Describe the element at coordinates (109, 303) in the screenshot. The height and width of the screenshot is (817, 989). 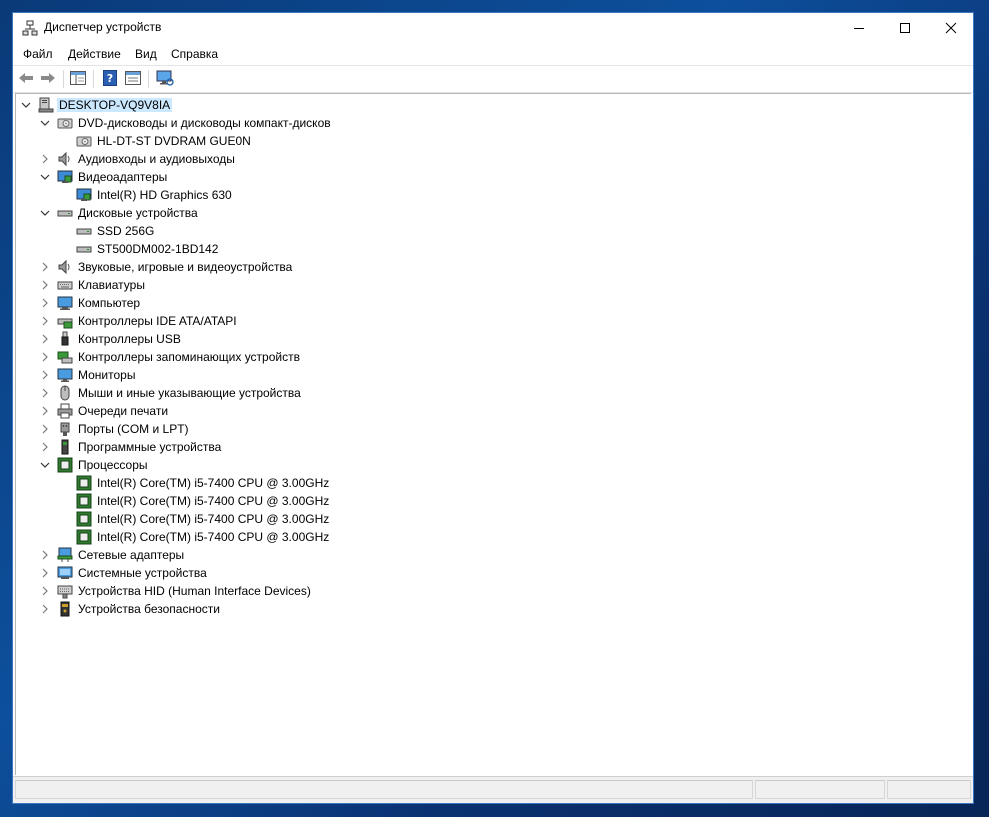
I see `tree-category-label: Компьютер` at that location.